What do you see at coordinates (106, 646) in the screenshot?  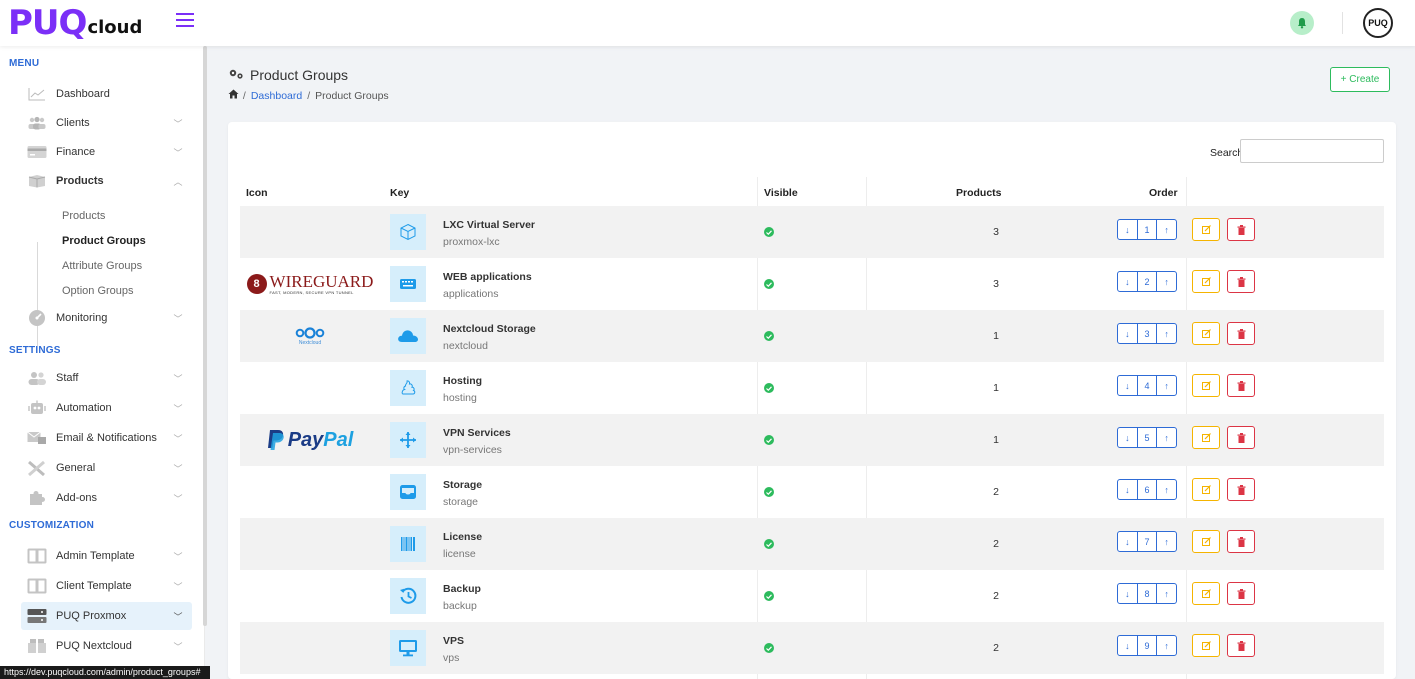 I see `sidebar-item-puq-nextcloud: PUQ Nextcloud ﹀` at bounding box center [106, 646].